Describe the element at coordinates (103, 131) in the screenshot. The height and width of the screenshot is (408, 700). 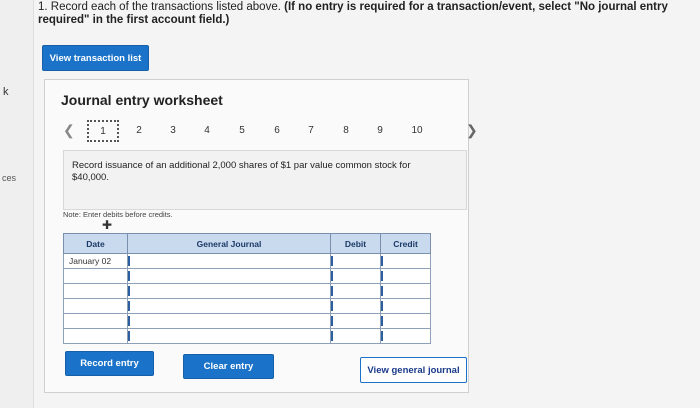
I see `page-1: 1` at that location.